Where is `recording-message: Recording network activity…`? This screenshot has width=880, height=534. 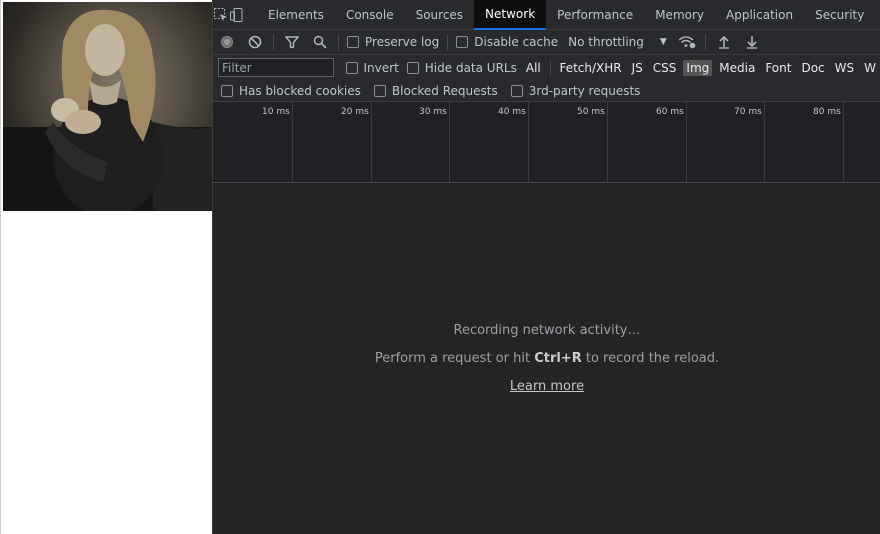 recording-message: Recording network activity… is located at coordinates (547, 330).